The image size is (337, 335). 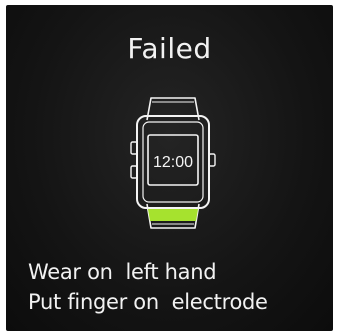 I want to click on watch-time: 12:00, so click(x=173, y=162).